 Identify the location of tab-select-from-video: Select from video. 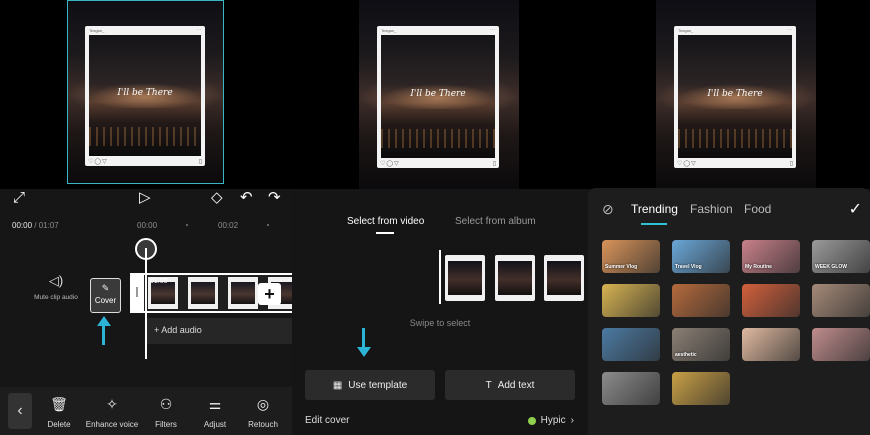
(385, 221).